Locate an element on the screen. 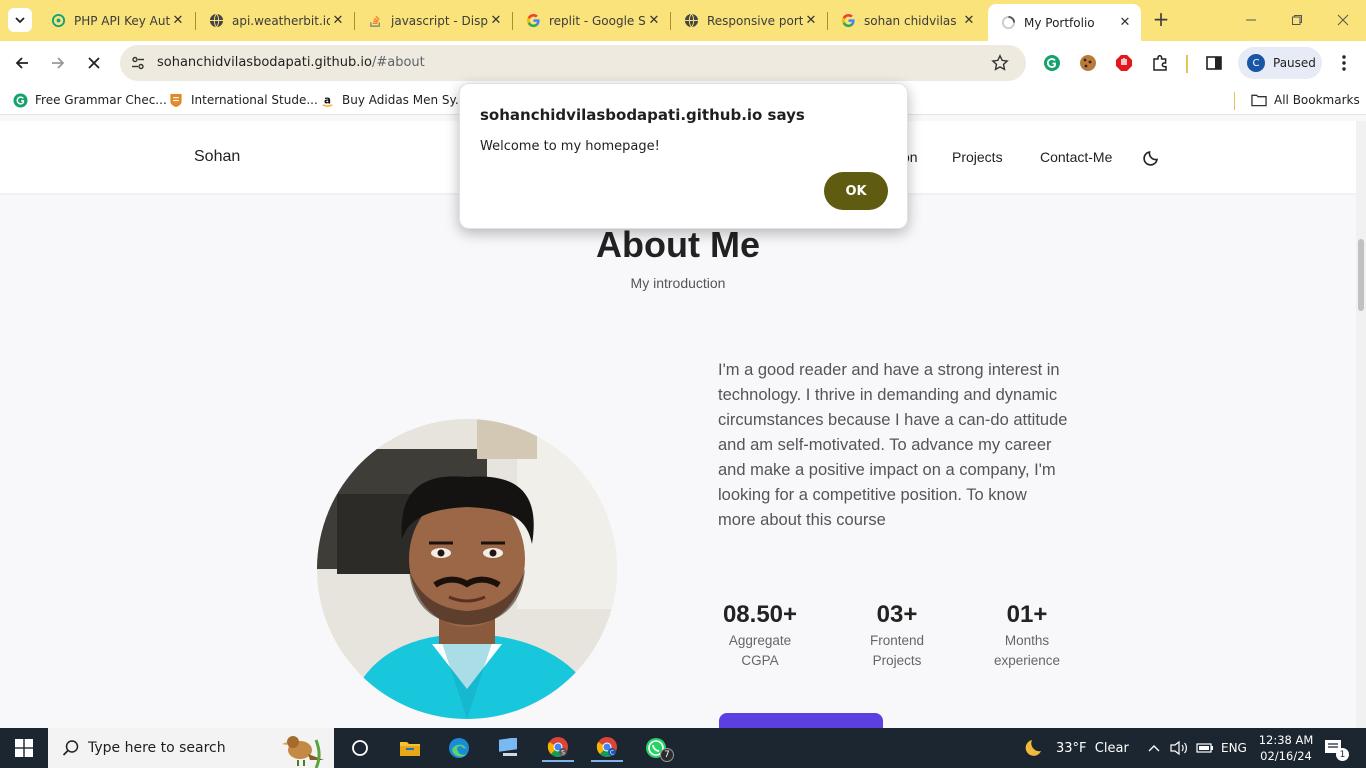 This screenshot has width=1366, height=768. close-window-button is located at coordinates (1343, 20).